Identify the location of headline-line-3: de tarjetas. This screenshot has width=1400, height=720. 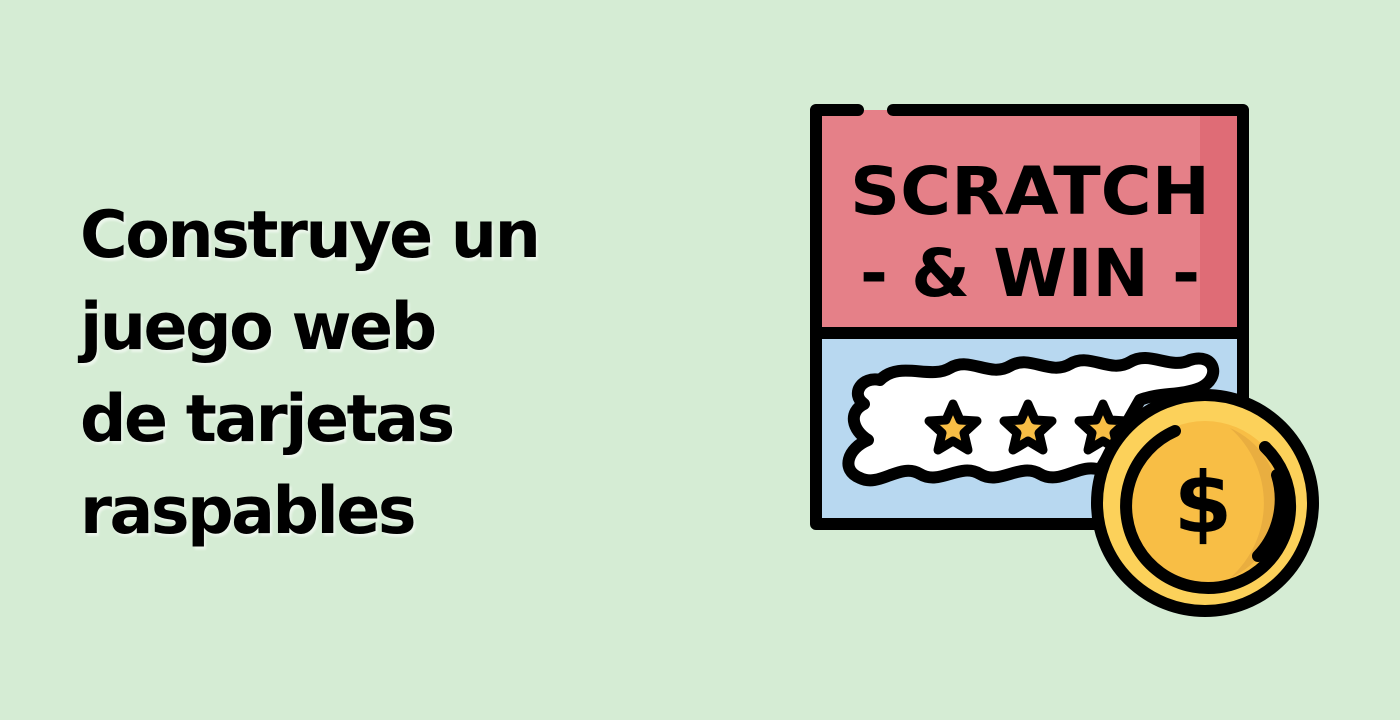
(267, 419).